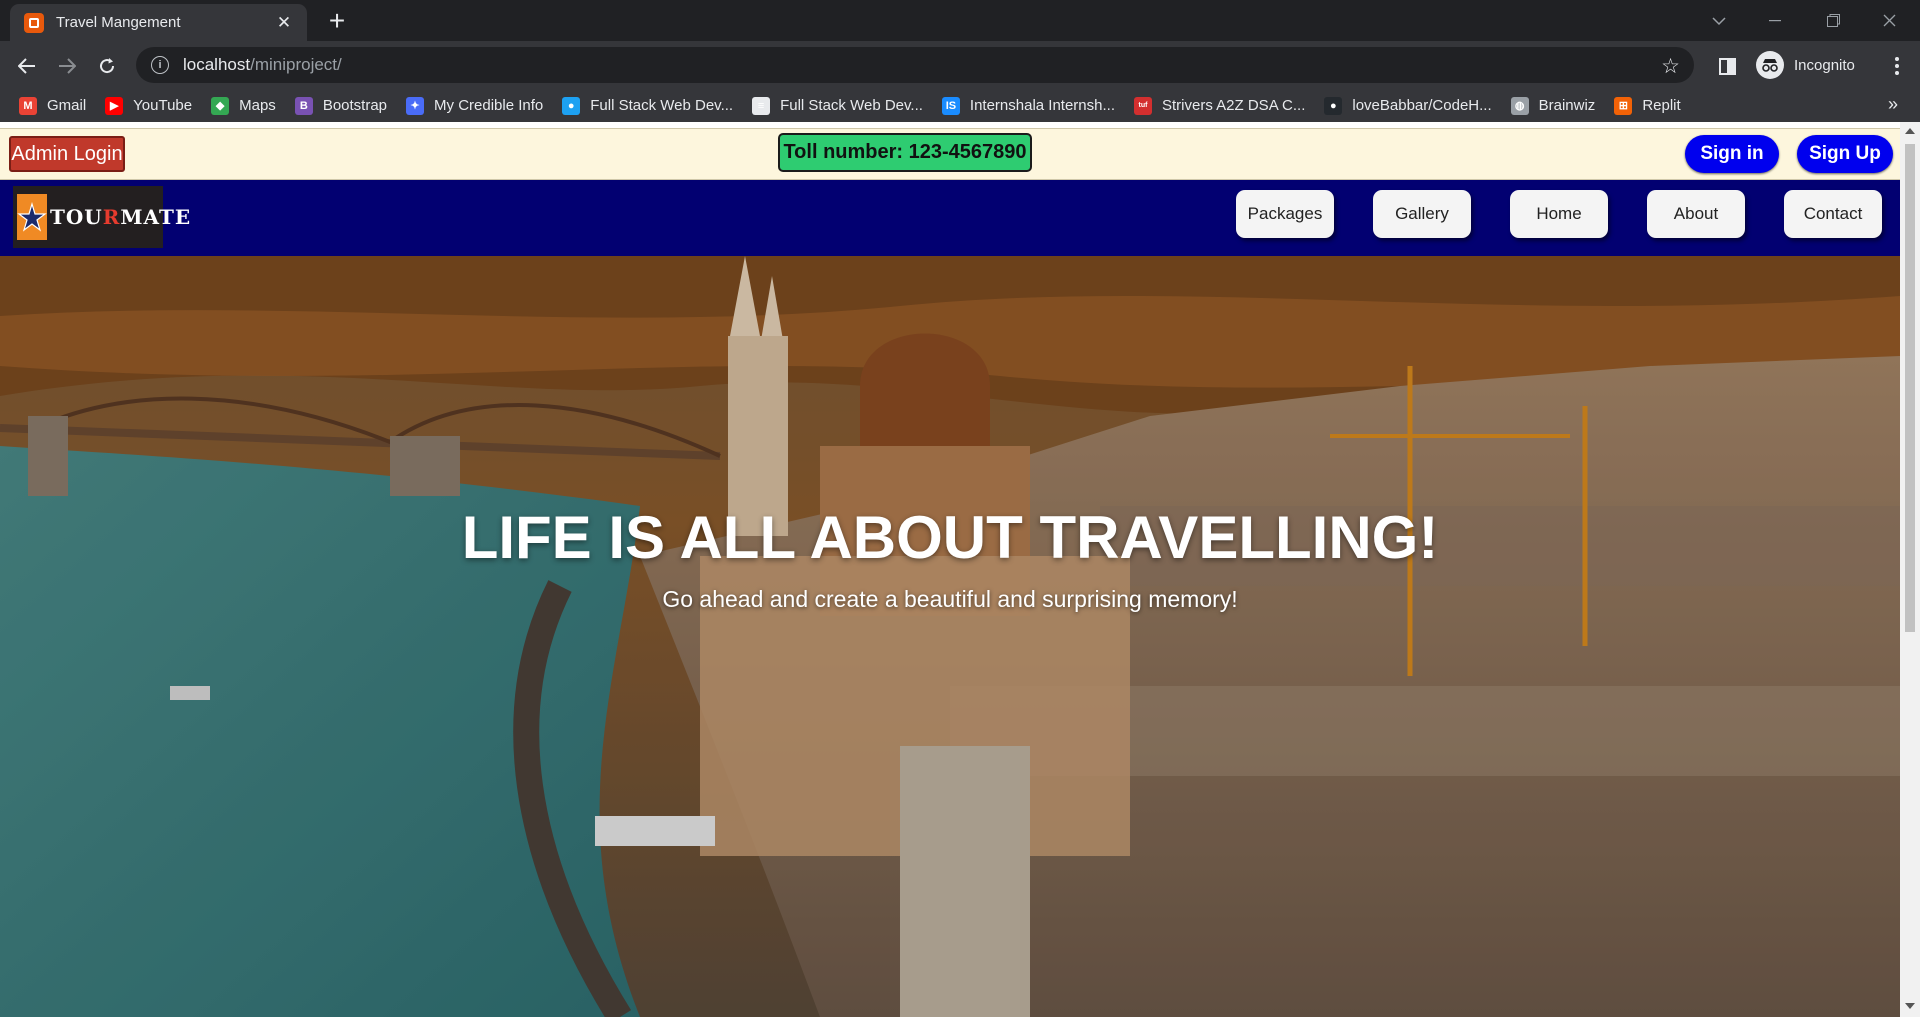  What do you see at coordinates (1845, 154) in the screenshot?
I see `sign-up-button: Sign Up` at bounding box center [1845, 154].